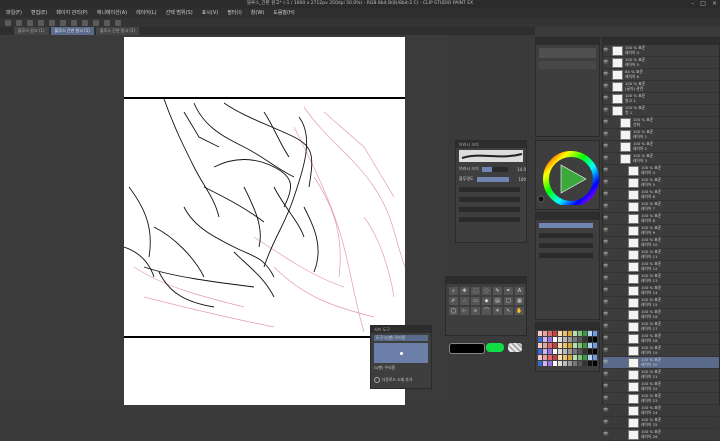  Describe the element at coordinates (661, 255) in the screenshot. I see `layer-row: 👁 100 % 표준 레이어 11` at that location.